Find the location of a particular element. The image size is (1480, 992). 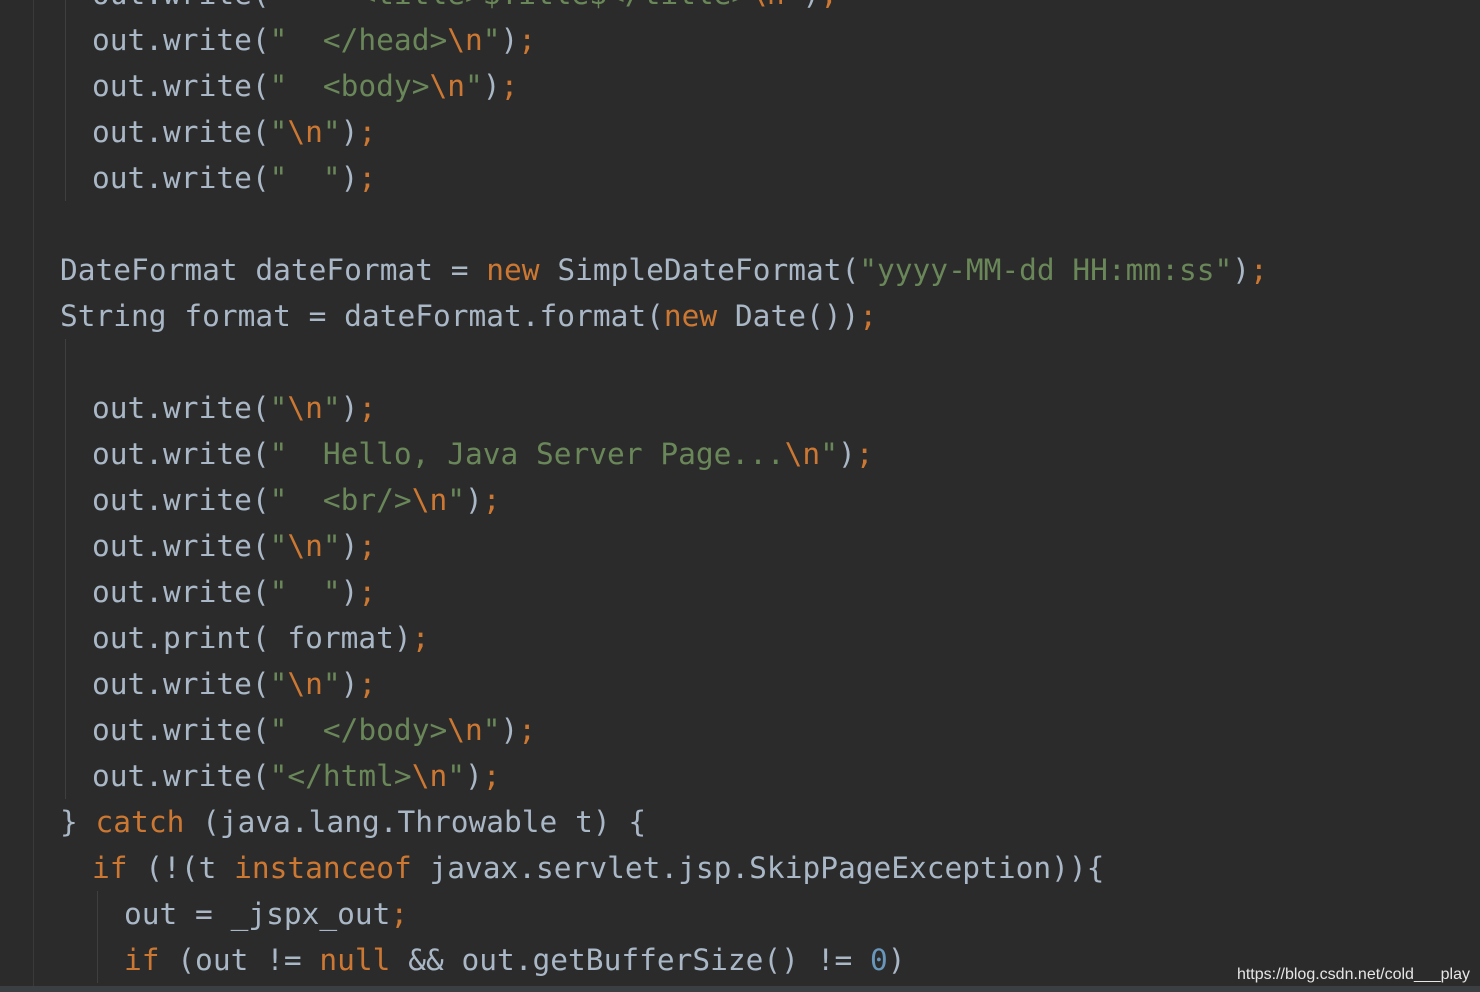

code-line: out.write(" </head>\n"); is located at coordinates (314, 40).